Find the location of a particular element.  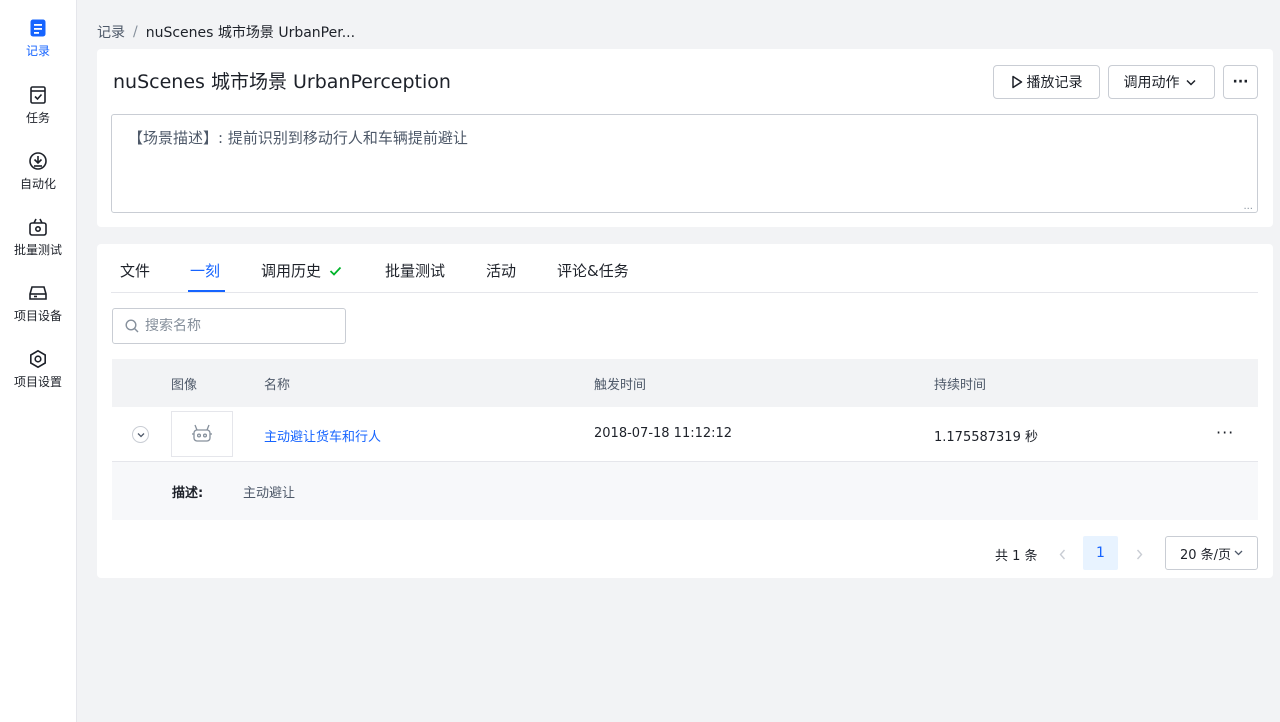

table-header: 图像 名称 触发时间 持续时间 is located at coordinates (685, 383).